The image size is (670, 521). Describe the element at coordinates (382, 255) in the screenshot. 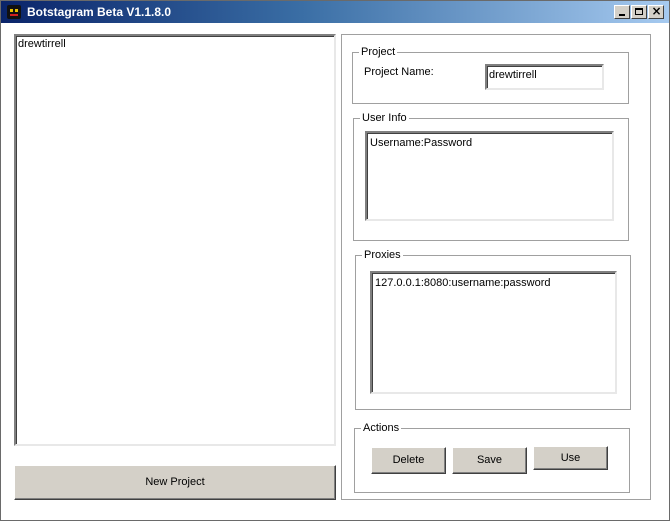

I see `proxies-group-title: Proxies` at that location.